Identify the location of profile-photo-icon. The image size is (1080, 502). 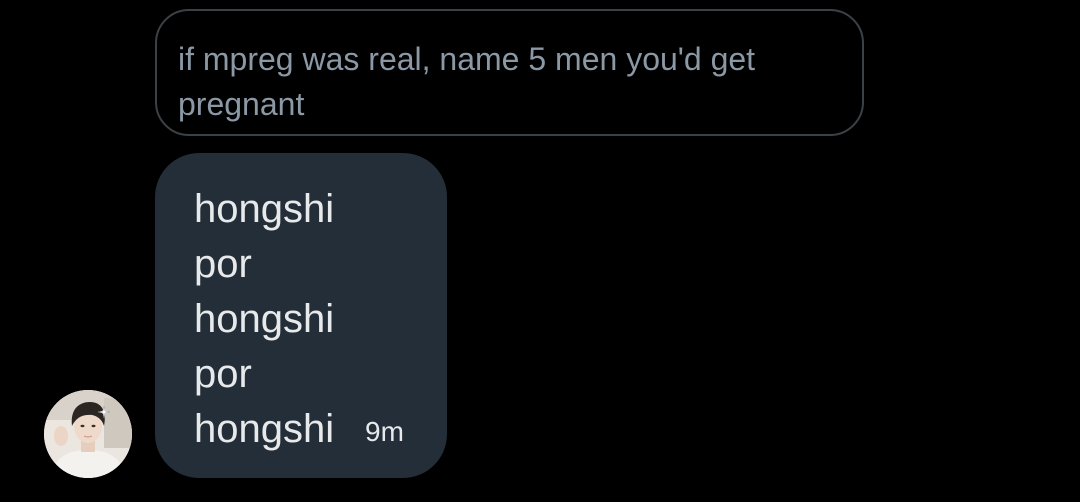
(88, 434).